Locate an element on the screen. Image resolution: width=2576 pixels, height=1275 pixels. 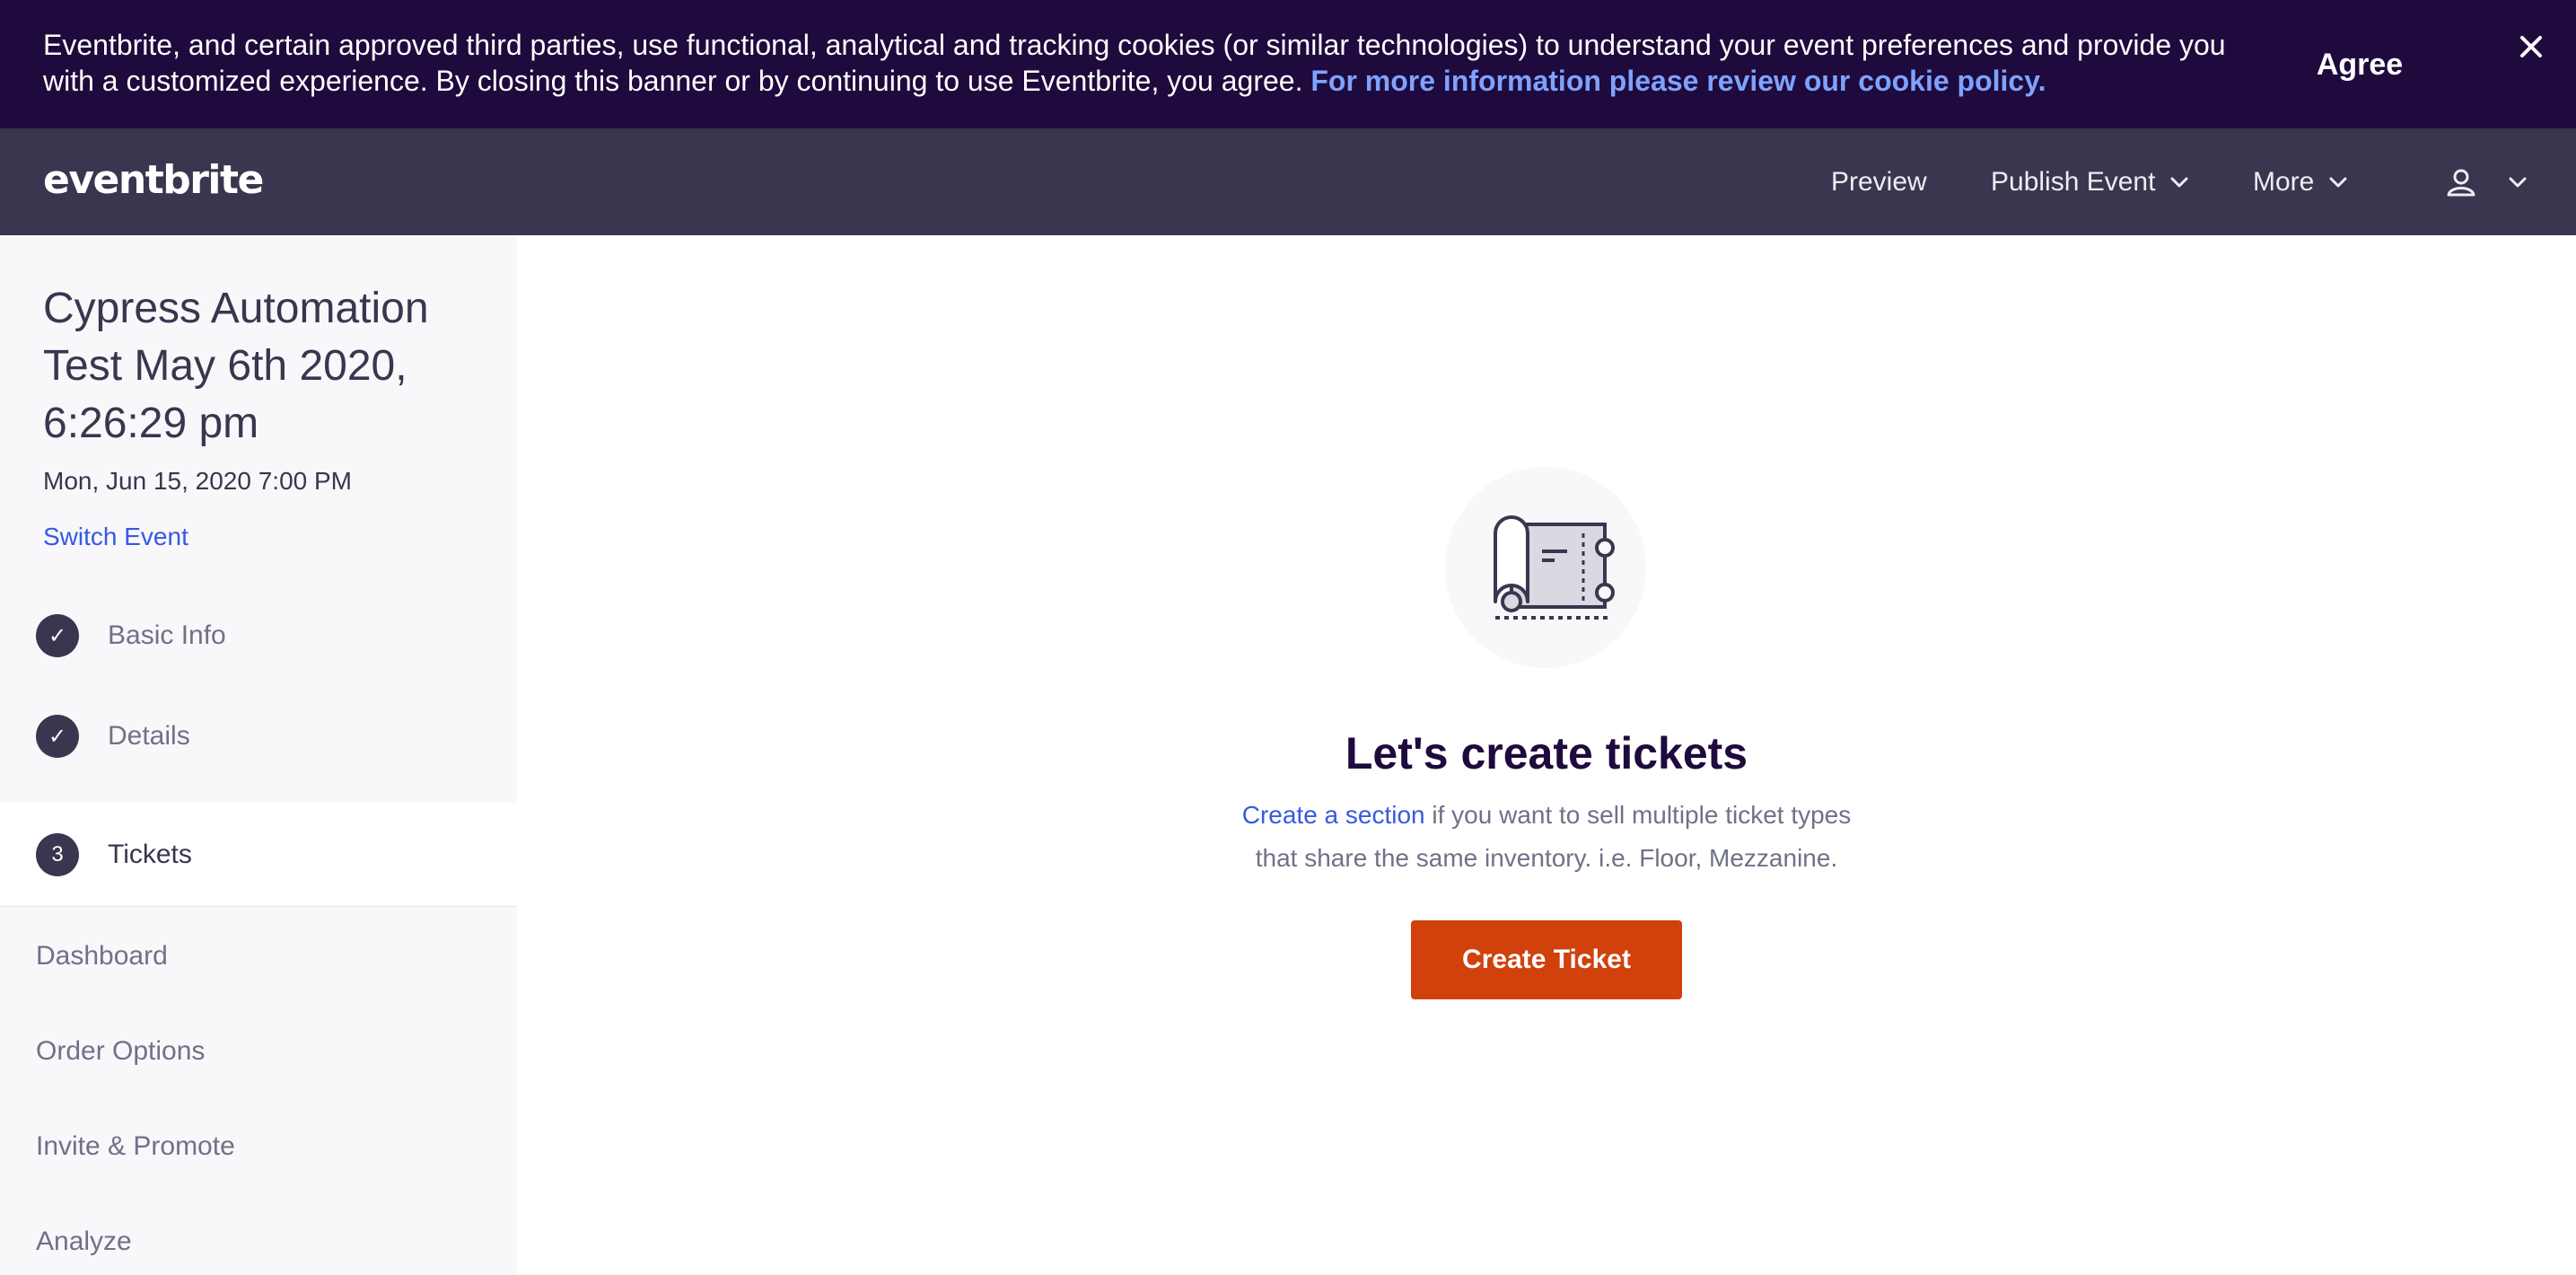
ticket-icon is located at coordinates (1554, 568).